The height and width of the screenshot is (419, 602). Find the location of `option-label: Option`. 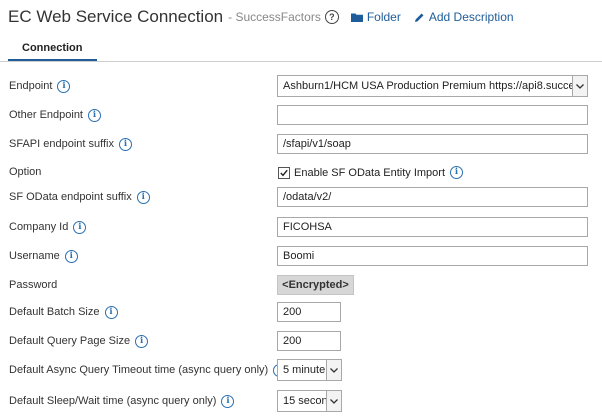

option-label: Option is located at coordinates (25, 172).